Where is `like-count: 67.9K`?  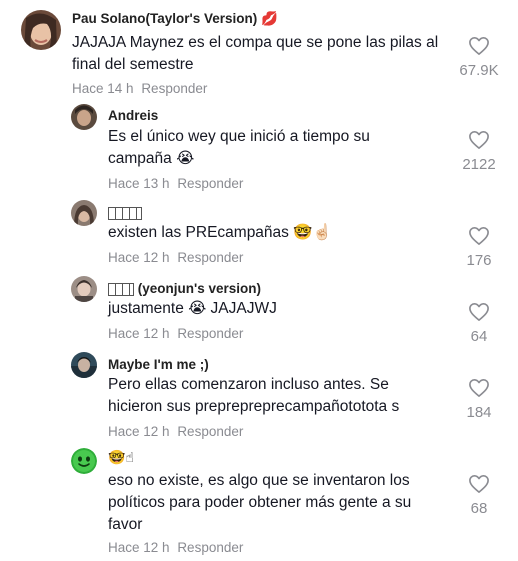
like-count: 67.9K is located at coordinates (479, 70).